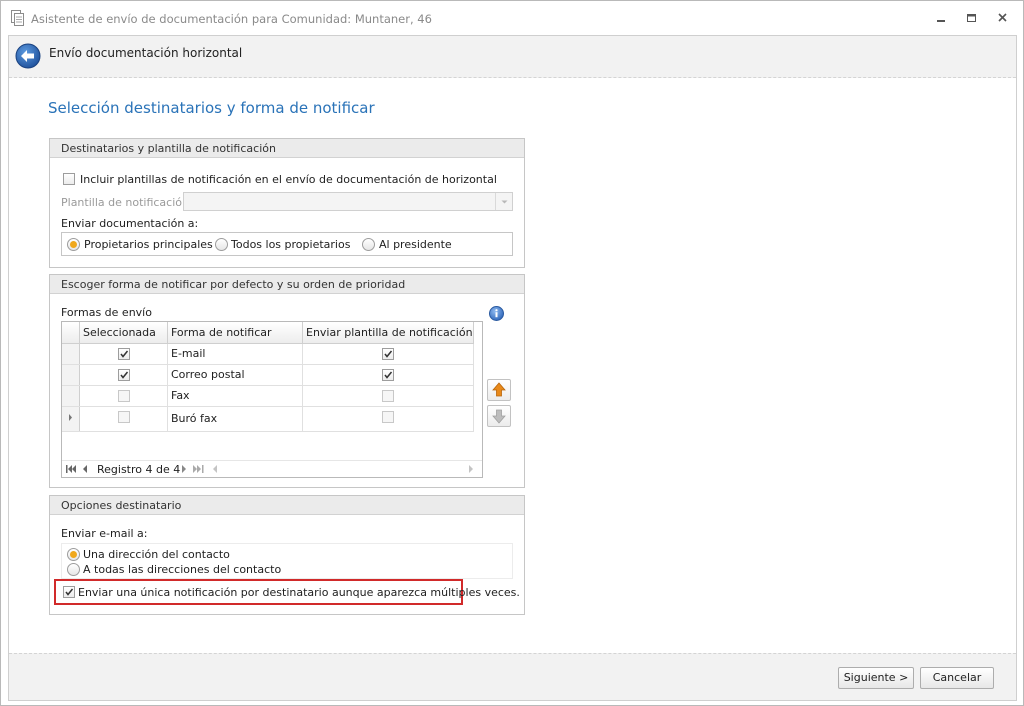 The image size is (1024, 706). What do you see at coordinates (235, 396) in the screenshot?
I see `row-method: Fax` at bounding box center [235, 396].